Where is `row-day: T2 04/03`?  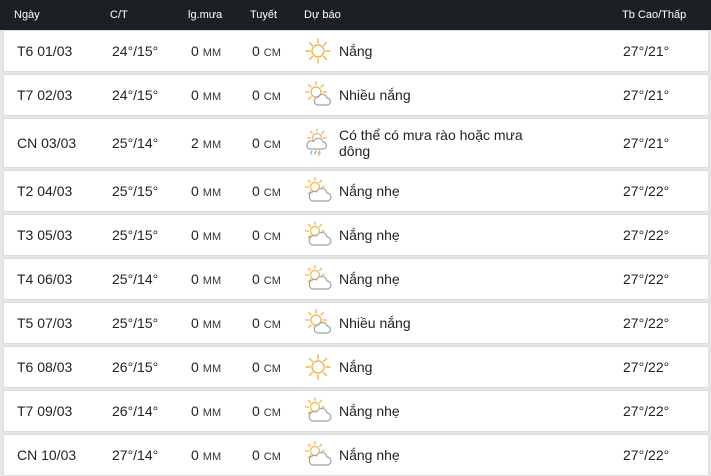 row-day: T2 04/03 is located at coordinates (45, 191).